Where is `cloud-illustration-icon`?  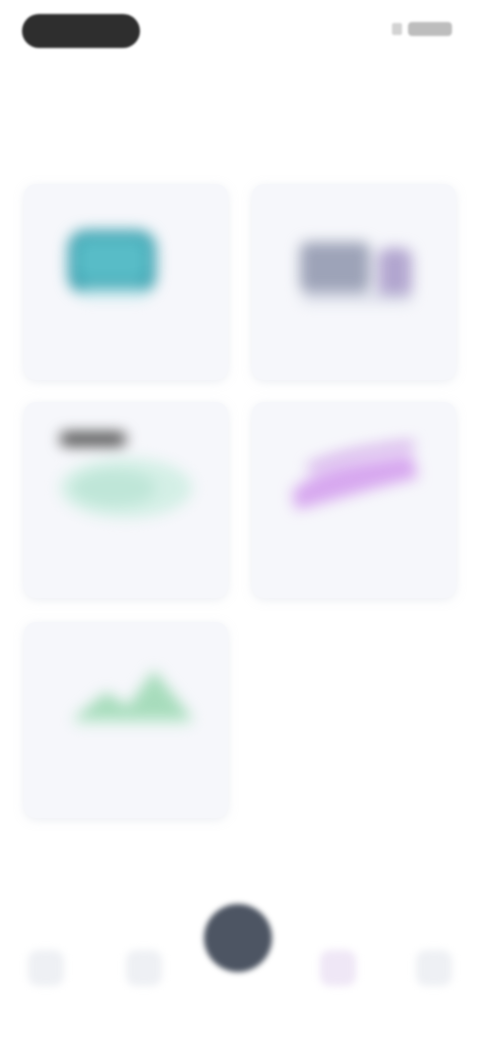 cloud-illustration-icon is located at coordinates (126, 500).